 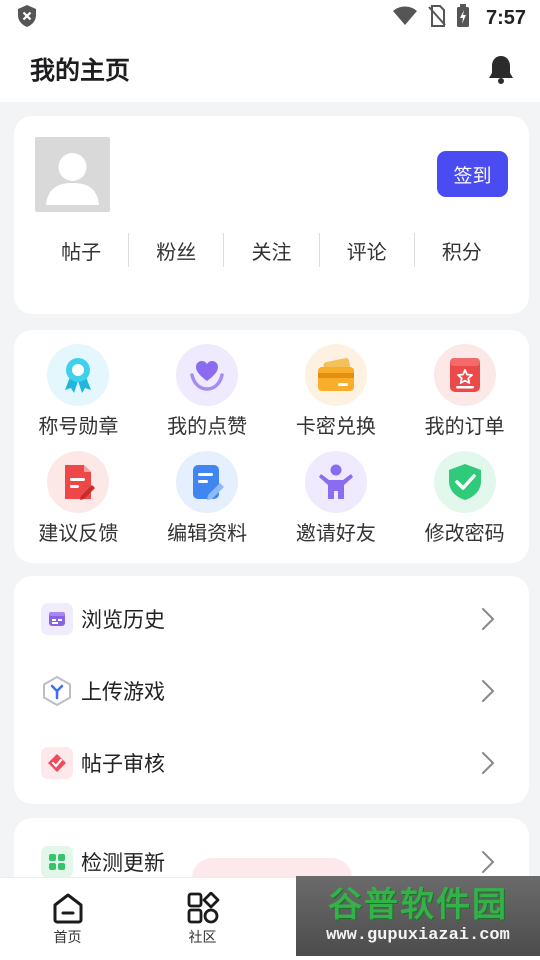 What do you see at coordinates (177, 250) in the screenshot?
I see `stat-fans: 粉丝` at bounding box center [177, 250].